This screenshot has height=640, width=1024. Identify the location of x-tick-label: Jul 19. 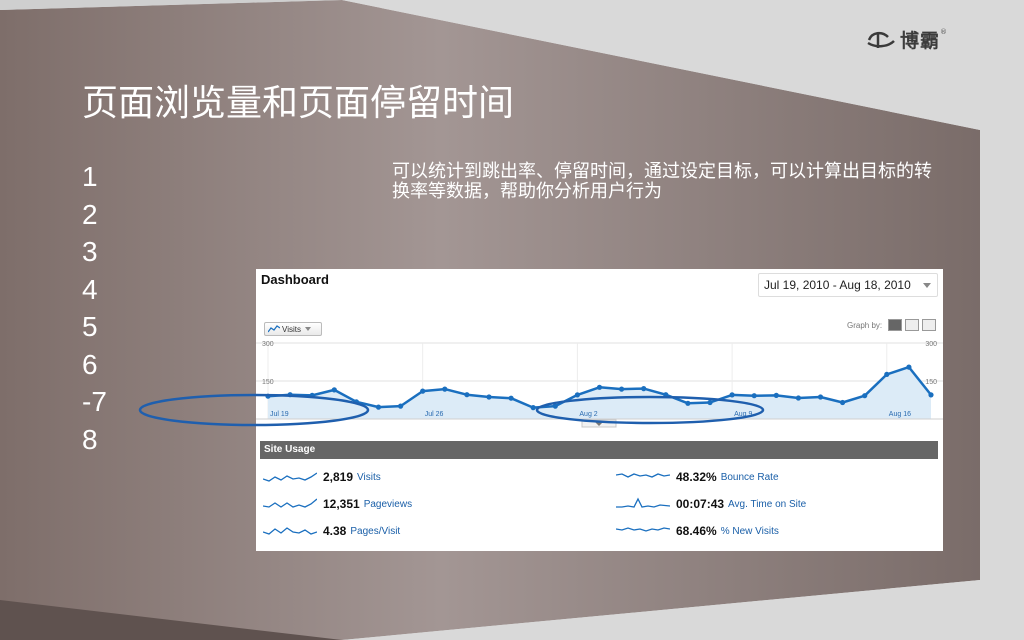
(279, 414).